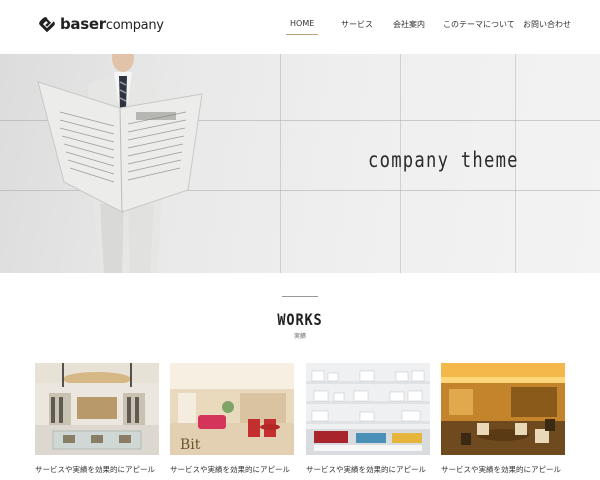 The image size is (600, 480). I want to click on logo-text: basercompany, so click(112, 25).